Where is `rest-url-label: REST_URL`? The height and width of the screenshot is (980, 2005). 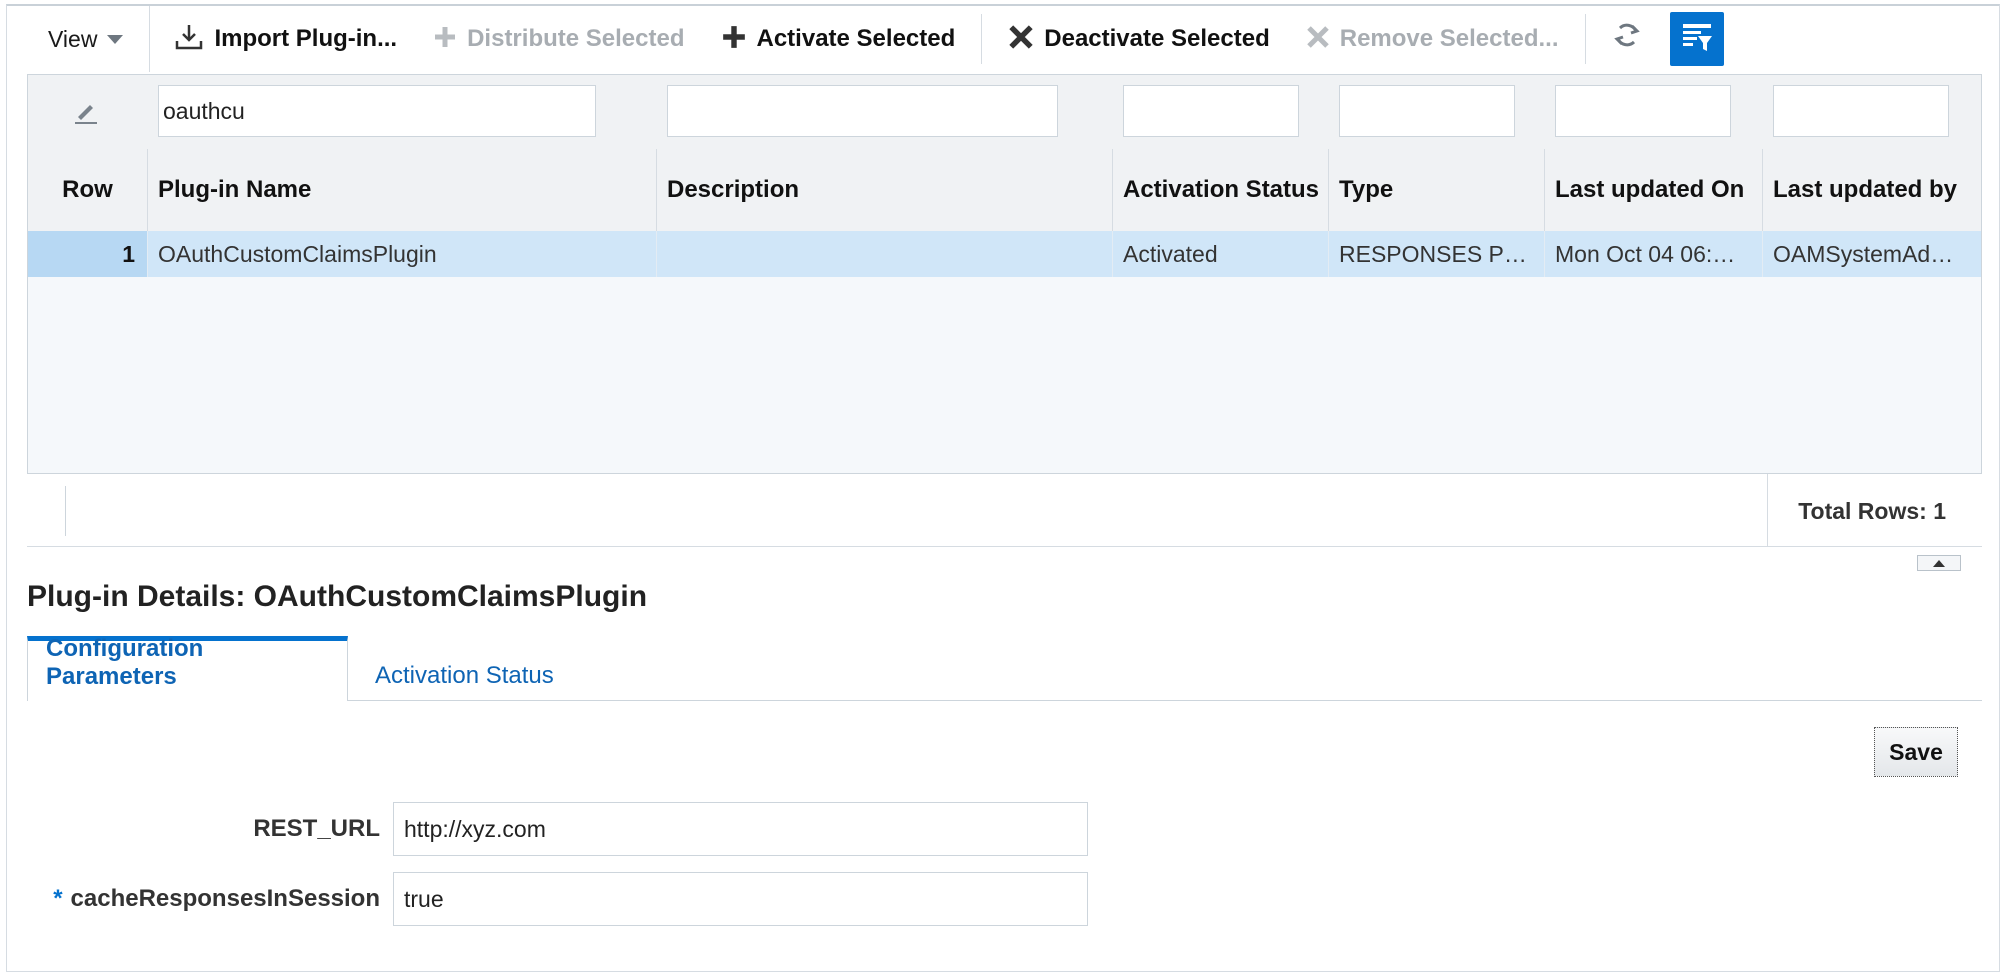 rest-url-label: REST_URL is located at coordinates (312, 829).